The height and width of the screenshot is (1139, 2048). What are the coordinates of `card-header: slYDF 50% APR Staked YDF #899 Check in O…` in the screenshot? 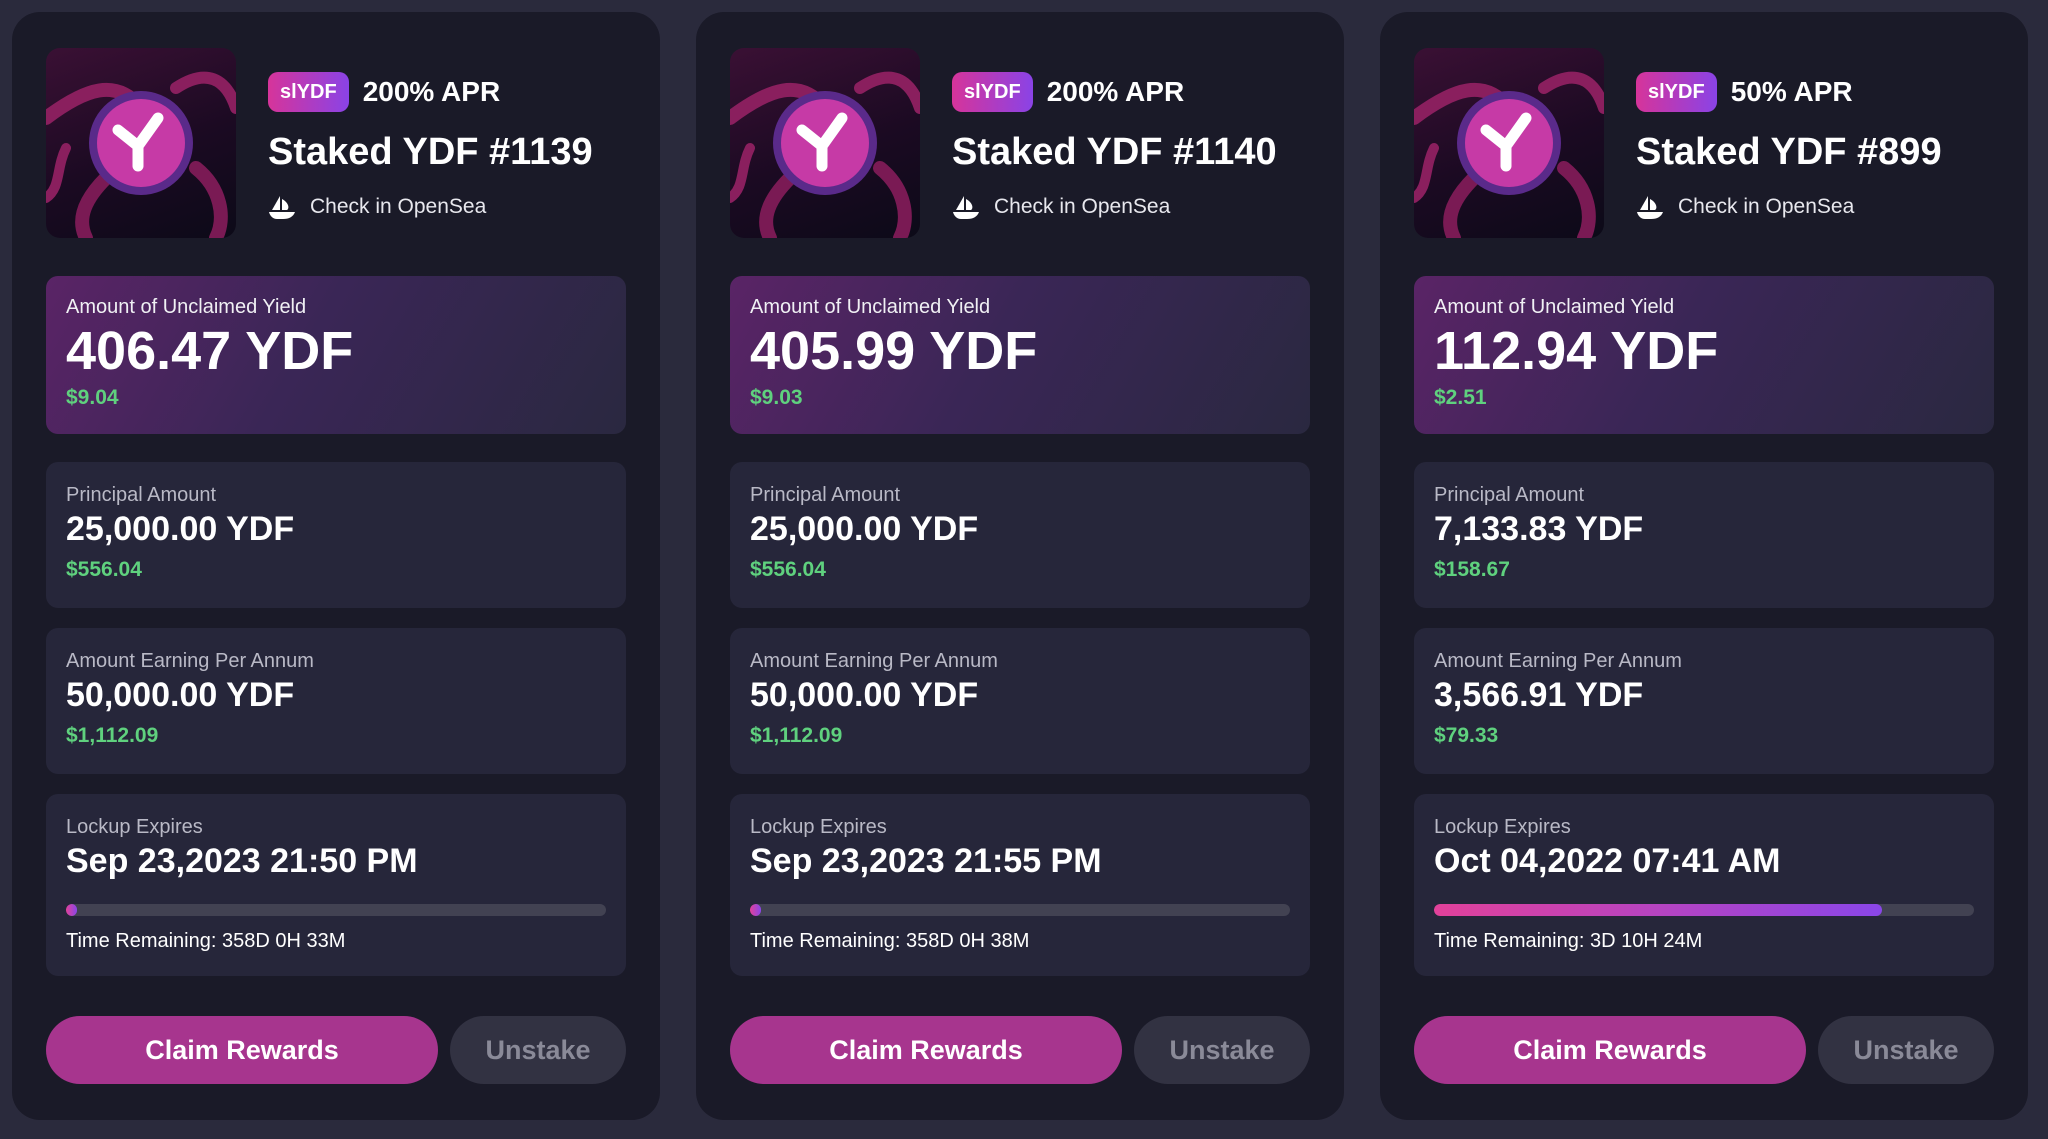 It's located at (1704, 143).